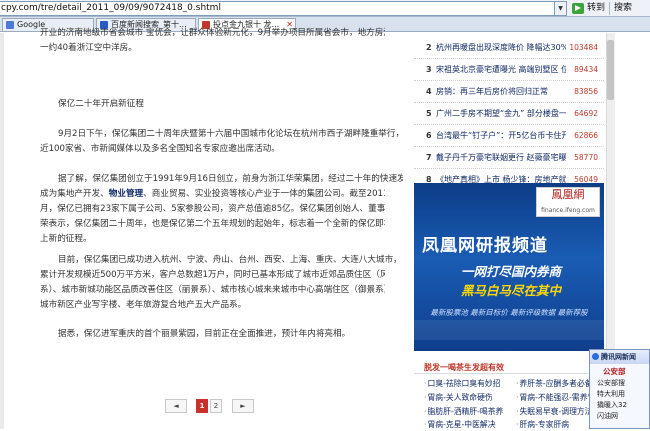  Describe the element at coordinates (510, 271) in the screenshot. I see `ad-slogan-line1: 一网打尽国内券商` at that location.